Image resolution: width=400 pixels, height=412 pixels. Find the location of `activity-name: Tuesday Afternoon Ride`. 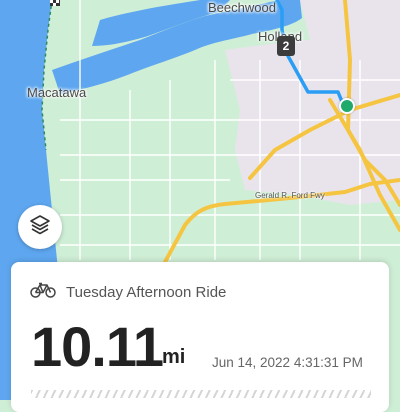

activity-name: Tuesday Afternoon Ride is located at coordinates (146, 292).